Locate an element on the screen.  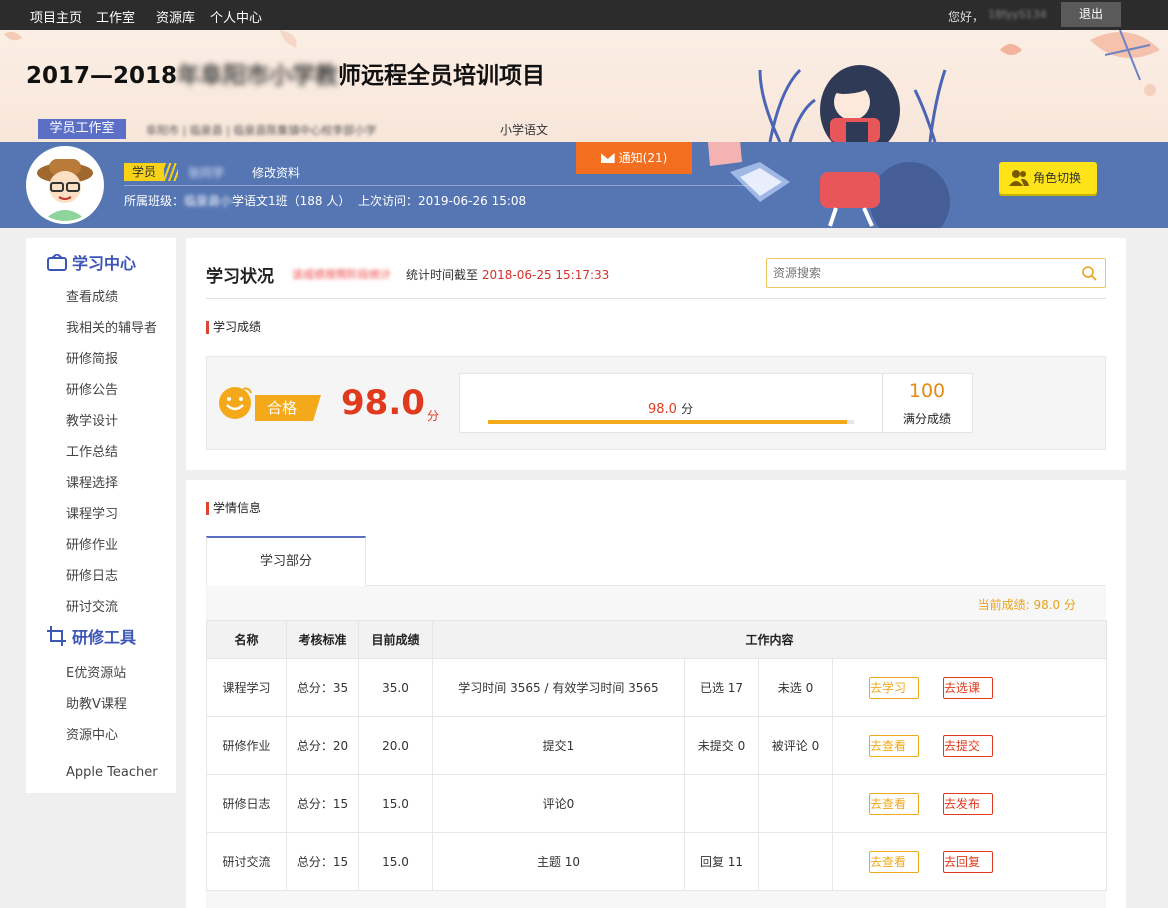
users-icon is located at coordinates (1019, 178).